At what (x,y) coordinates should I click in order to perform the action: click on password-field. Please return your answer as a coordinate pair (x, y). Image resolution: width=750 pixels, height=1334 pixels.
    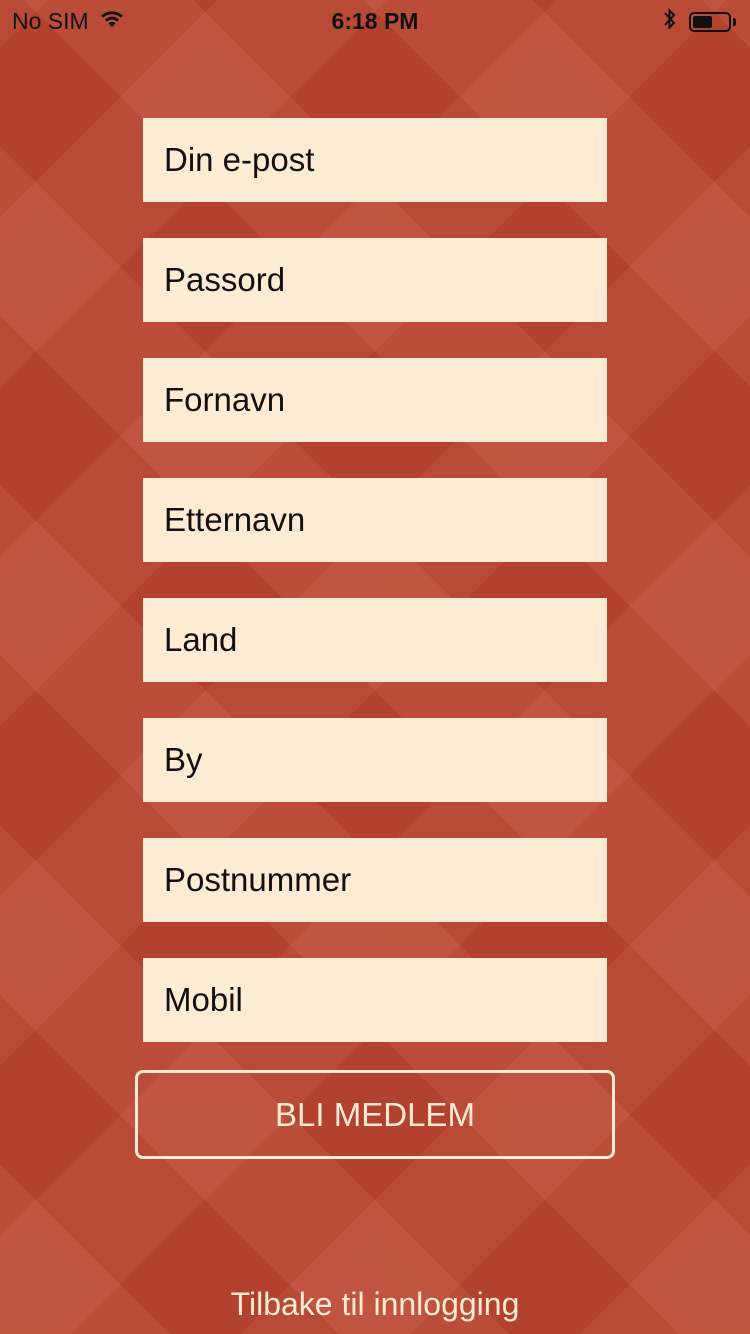
    Looking at the image, I should click on (375, 280).